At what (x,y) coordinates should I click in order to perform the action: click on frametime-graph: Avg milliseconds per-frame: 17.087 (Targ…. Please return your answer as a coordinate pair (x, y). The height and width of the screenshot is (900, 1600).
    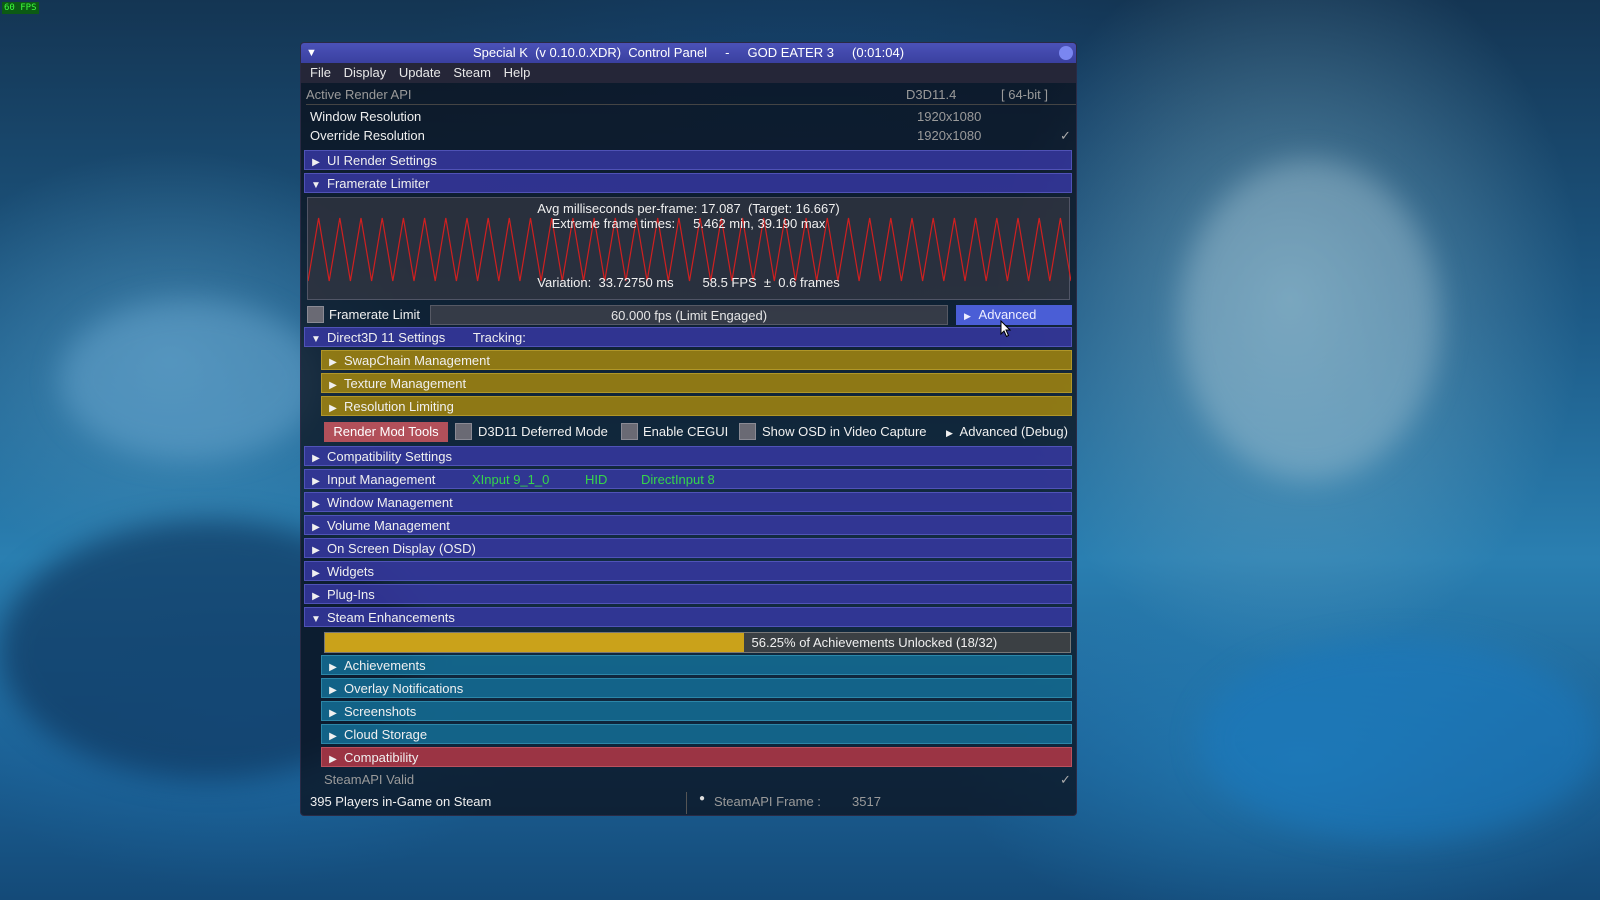
    Looking at the image, I should click on (689, 248).